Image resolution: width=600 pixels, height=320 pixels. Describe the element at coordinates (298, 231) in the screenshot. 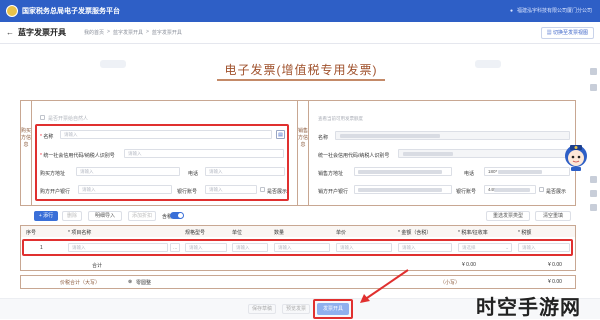

I see `items-table-header-bg` at that location.